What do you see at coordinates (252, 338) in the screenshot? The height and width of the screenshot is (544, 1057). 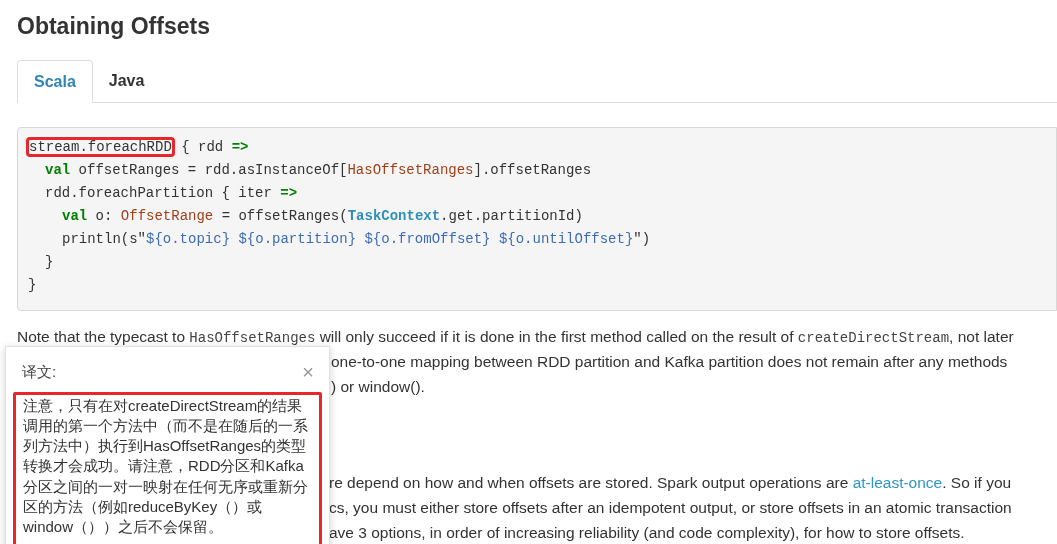 I see `inline-code: HasOffsetRanges` at bounding box center [252, 338].